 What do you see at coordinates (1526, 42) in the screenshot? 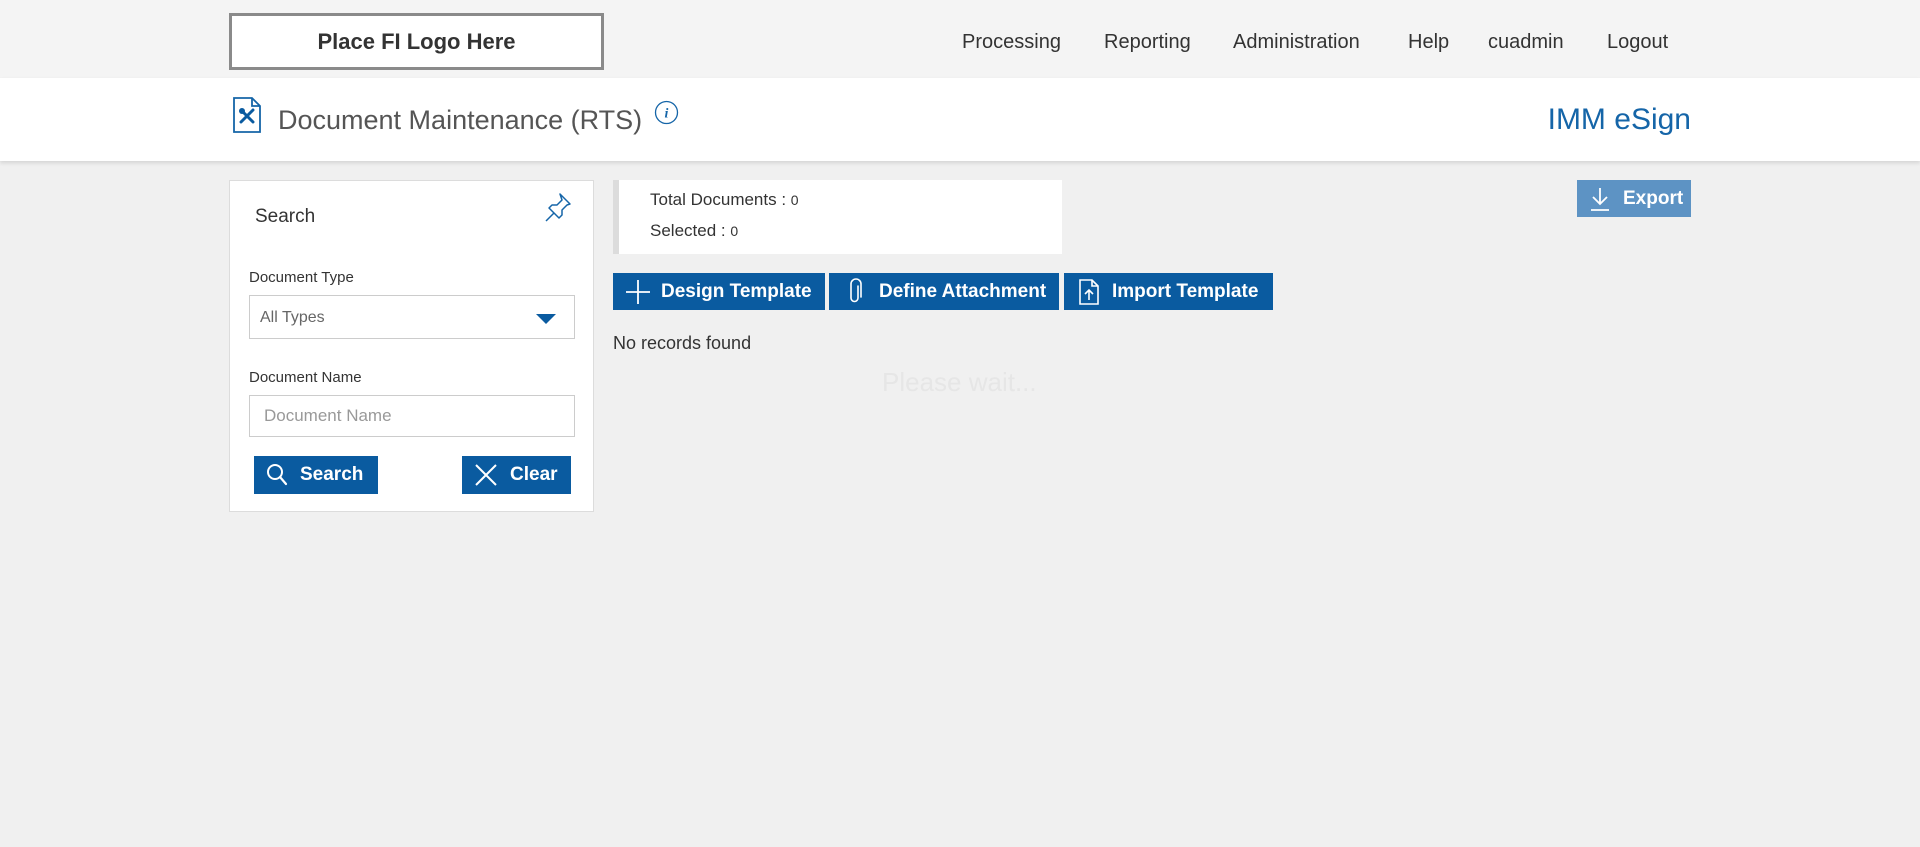
I see `nav-user-cuadmin: cuadmin` at bounding box center [1526, 42].